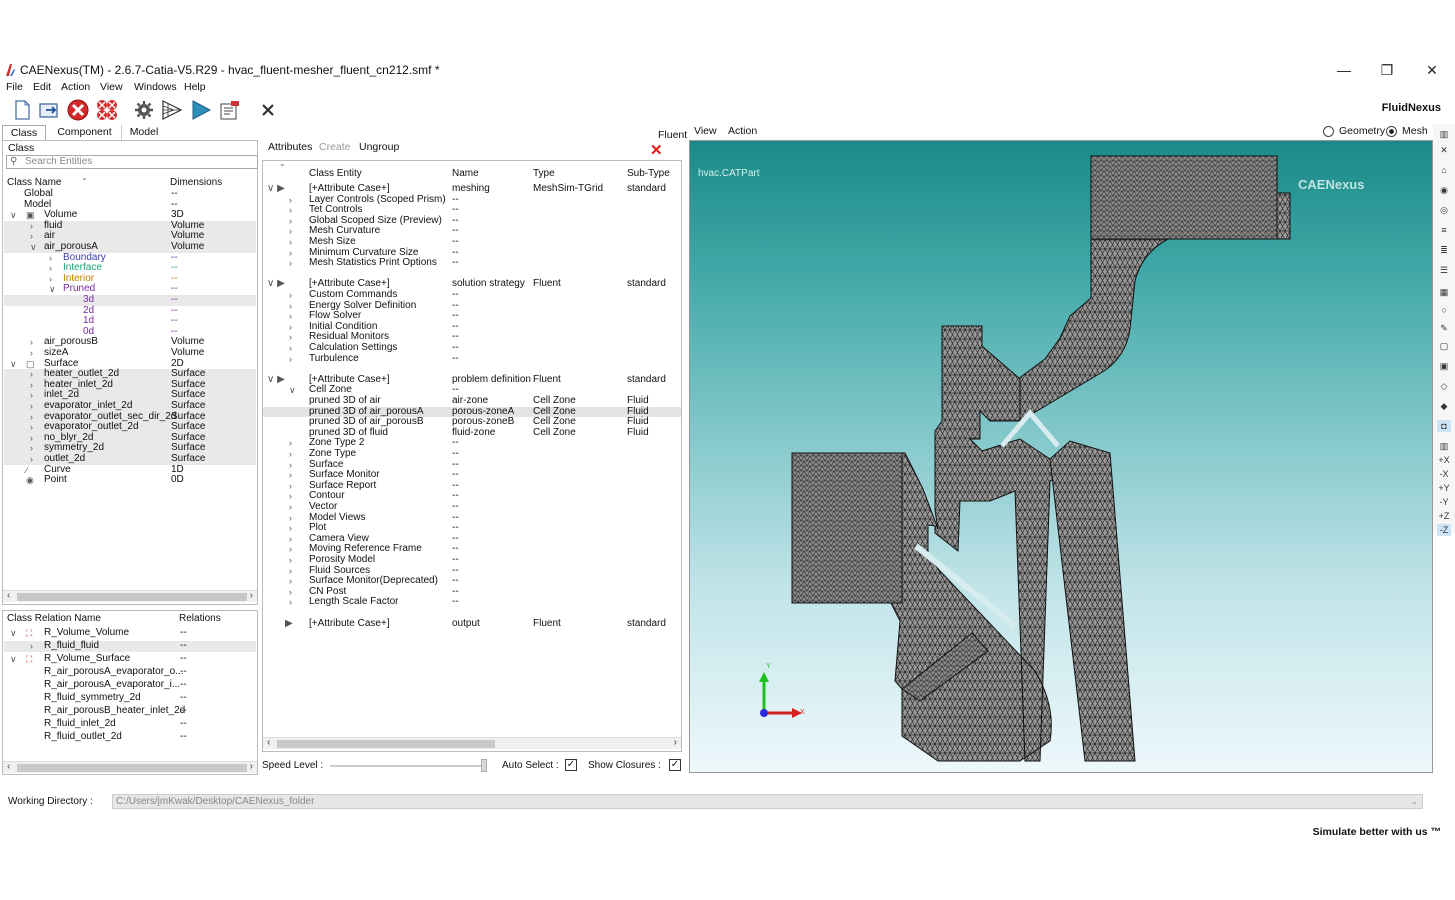 This screenshot has width=1455, height=900. I want to click on create-button: Create, so click(335, 147).